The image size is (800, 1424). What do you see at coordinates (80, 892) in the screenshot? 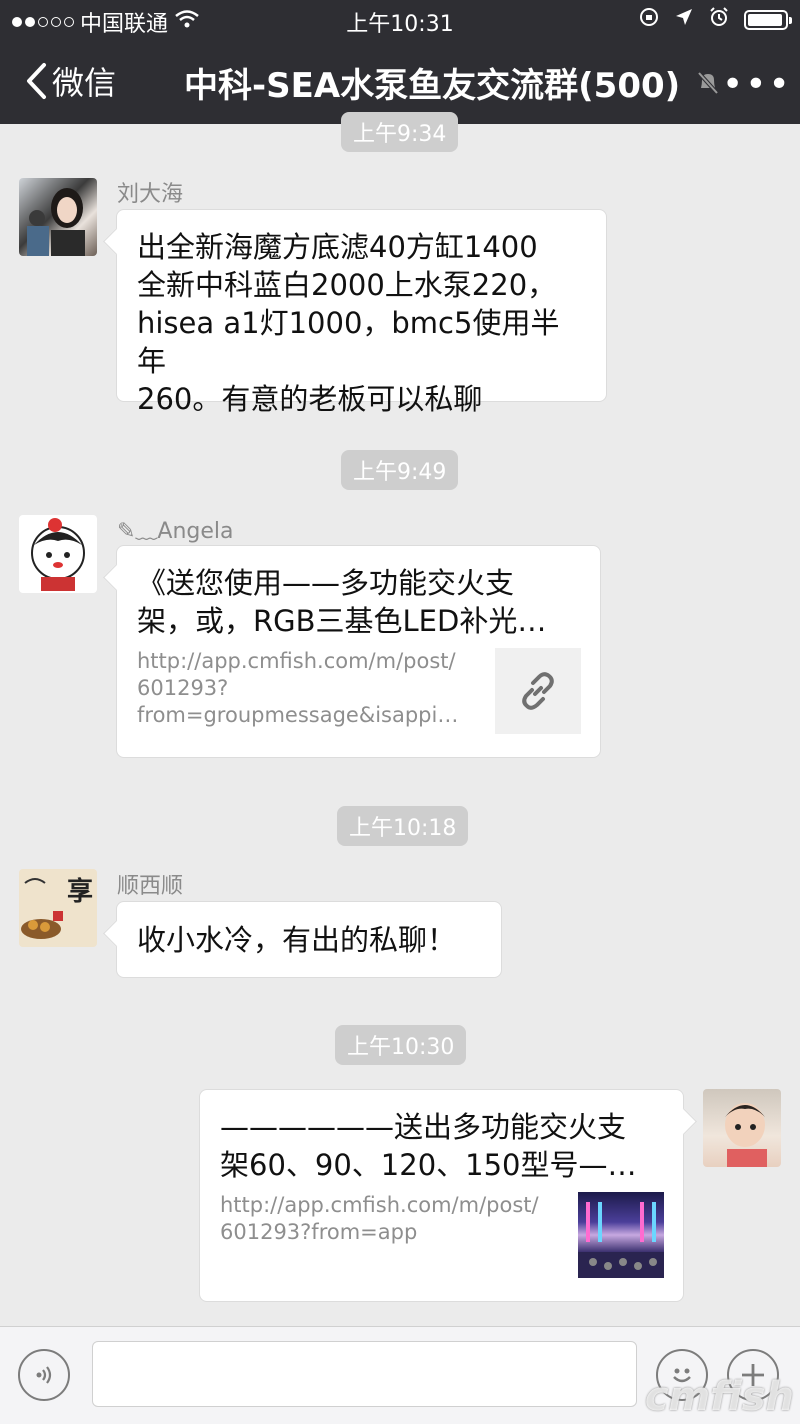
I see `avatar-text: 享` at bounding box center [80, 892].